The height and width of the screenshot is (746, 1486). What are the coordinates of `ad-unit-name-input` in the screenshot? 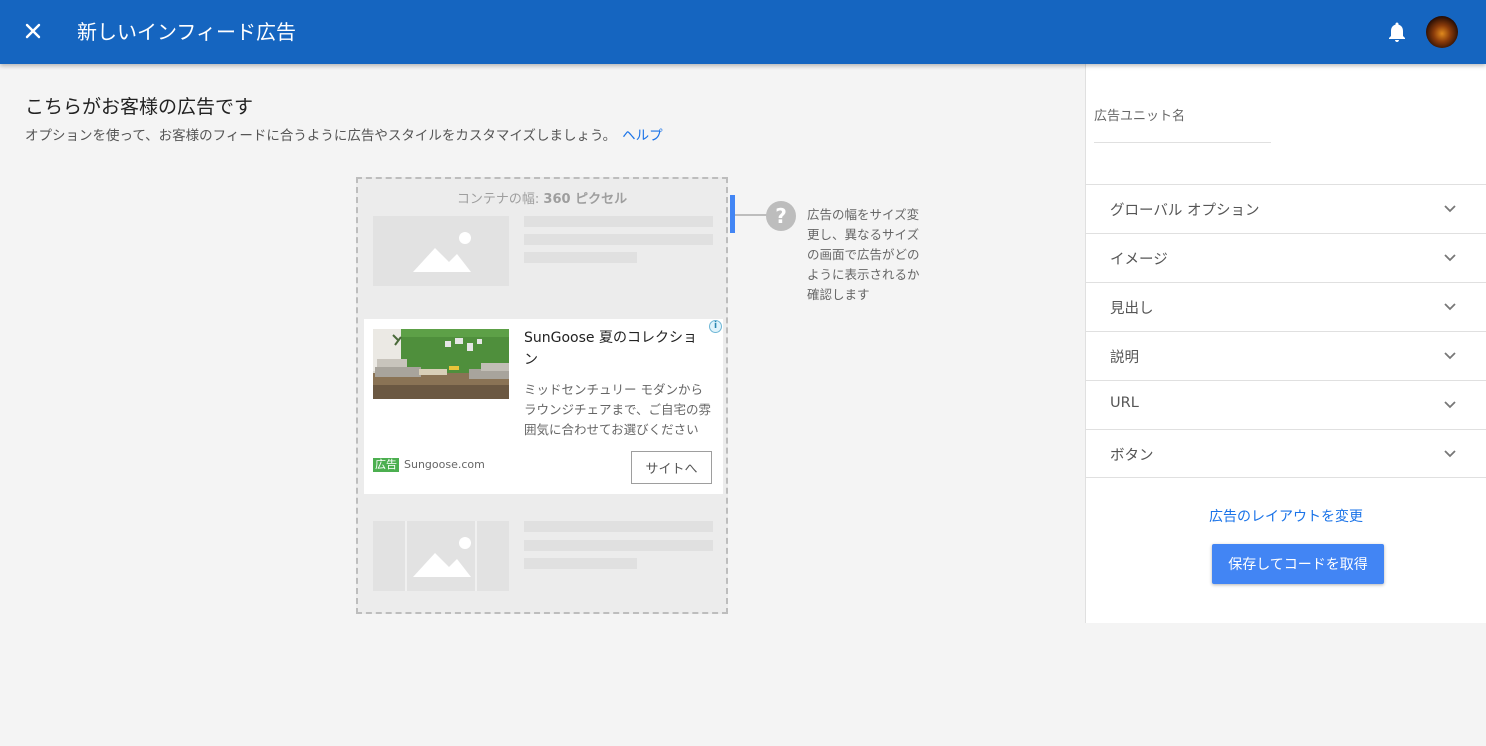 It's located at (1182, 134).